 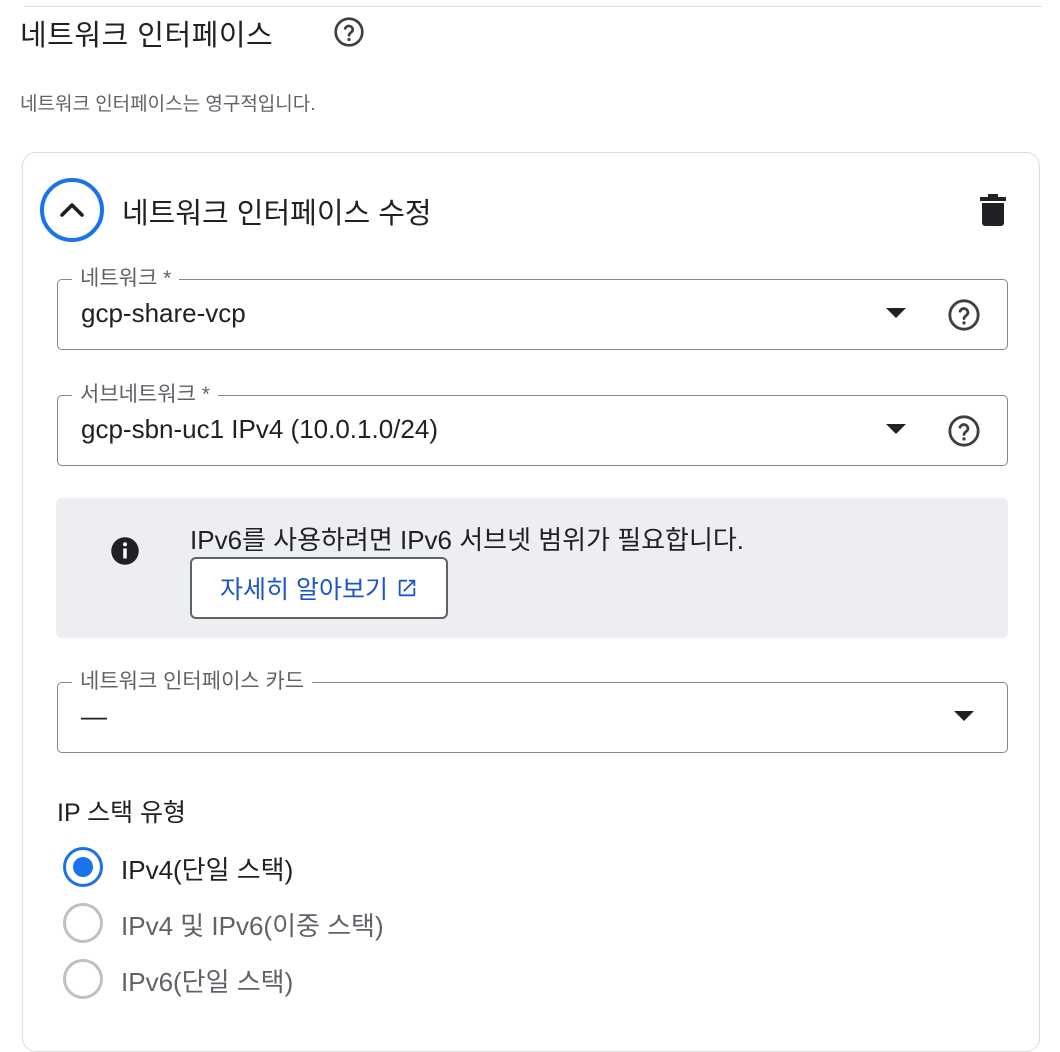 I want to click on chevron-up-icon, so click(x=72, y=210).